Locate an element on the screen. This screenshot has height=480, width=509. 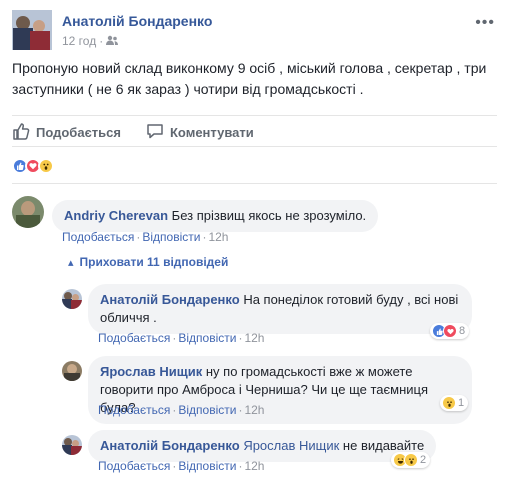
comment-actions: Подобається · Відповісти · 12h is located at coordinates (145, 237).